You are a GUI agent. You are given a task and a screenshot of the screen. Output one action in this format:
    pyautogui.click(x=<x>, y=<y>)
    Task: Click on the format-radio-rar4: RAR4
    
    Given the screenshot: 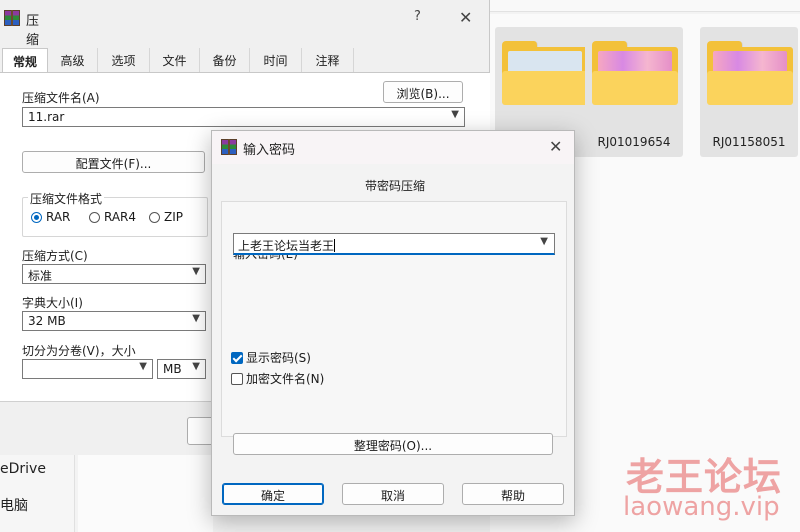 What is the action you would take?
    pyautogui.click(x=112, y=217)
    